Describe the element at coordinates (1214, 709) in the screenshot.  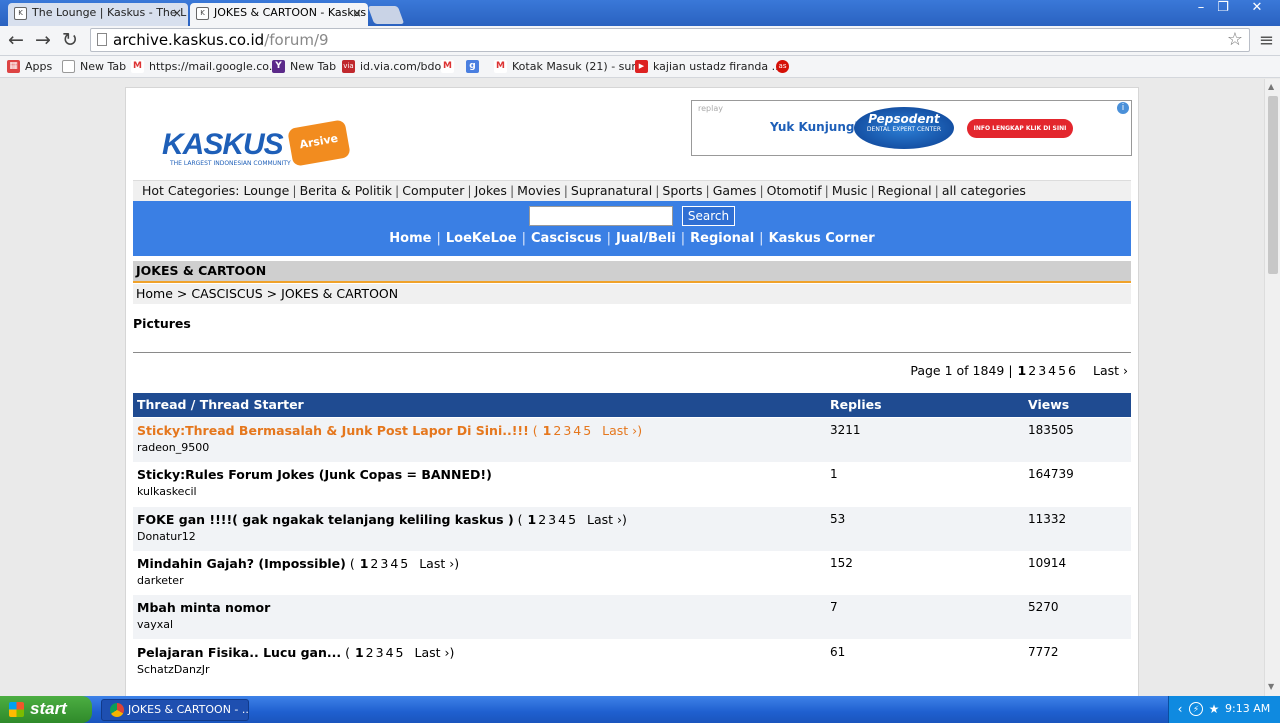
I see `star-tray-icon: ★` at that location.